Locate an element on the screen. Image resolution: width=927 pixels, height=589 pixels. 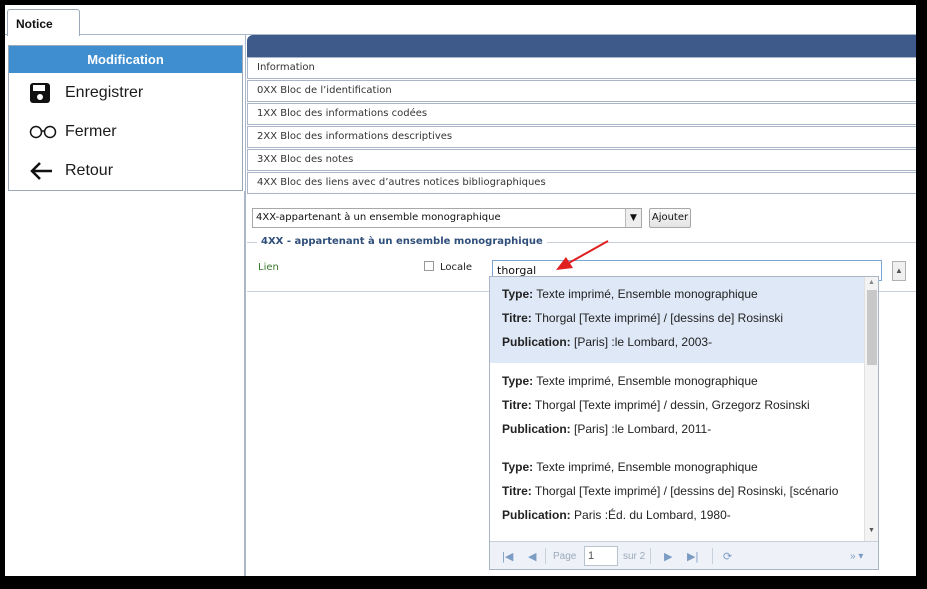
section-0xx: 0XX Bloc de l’identification is located at coordinates (581, 91).